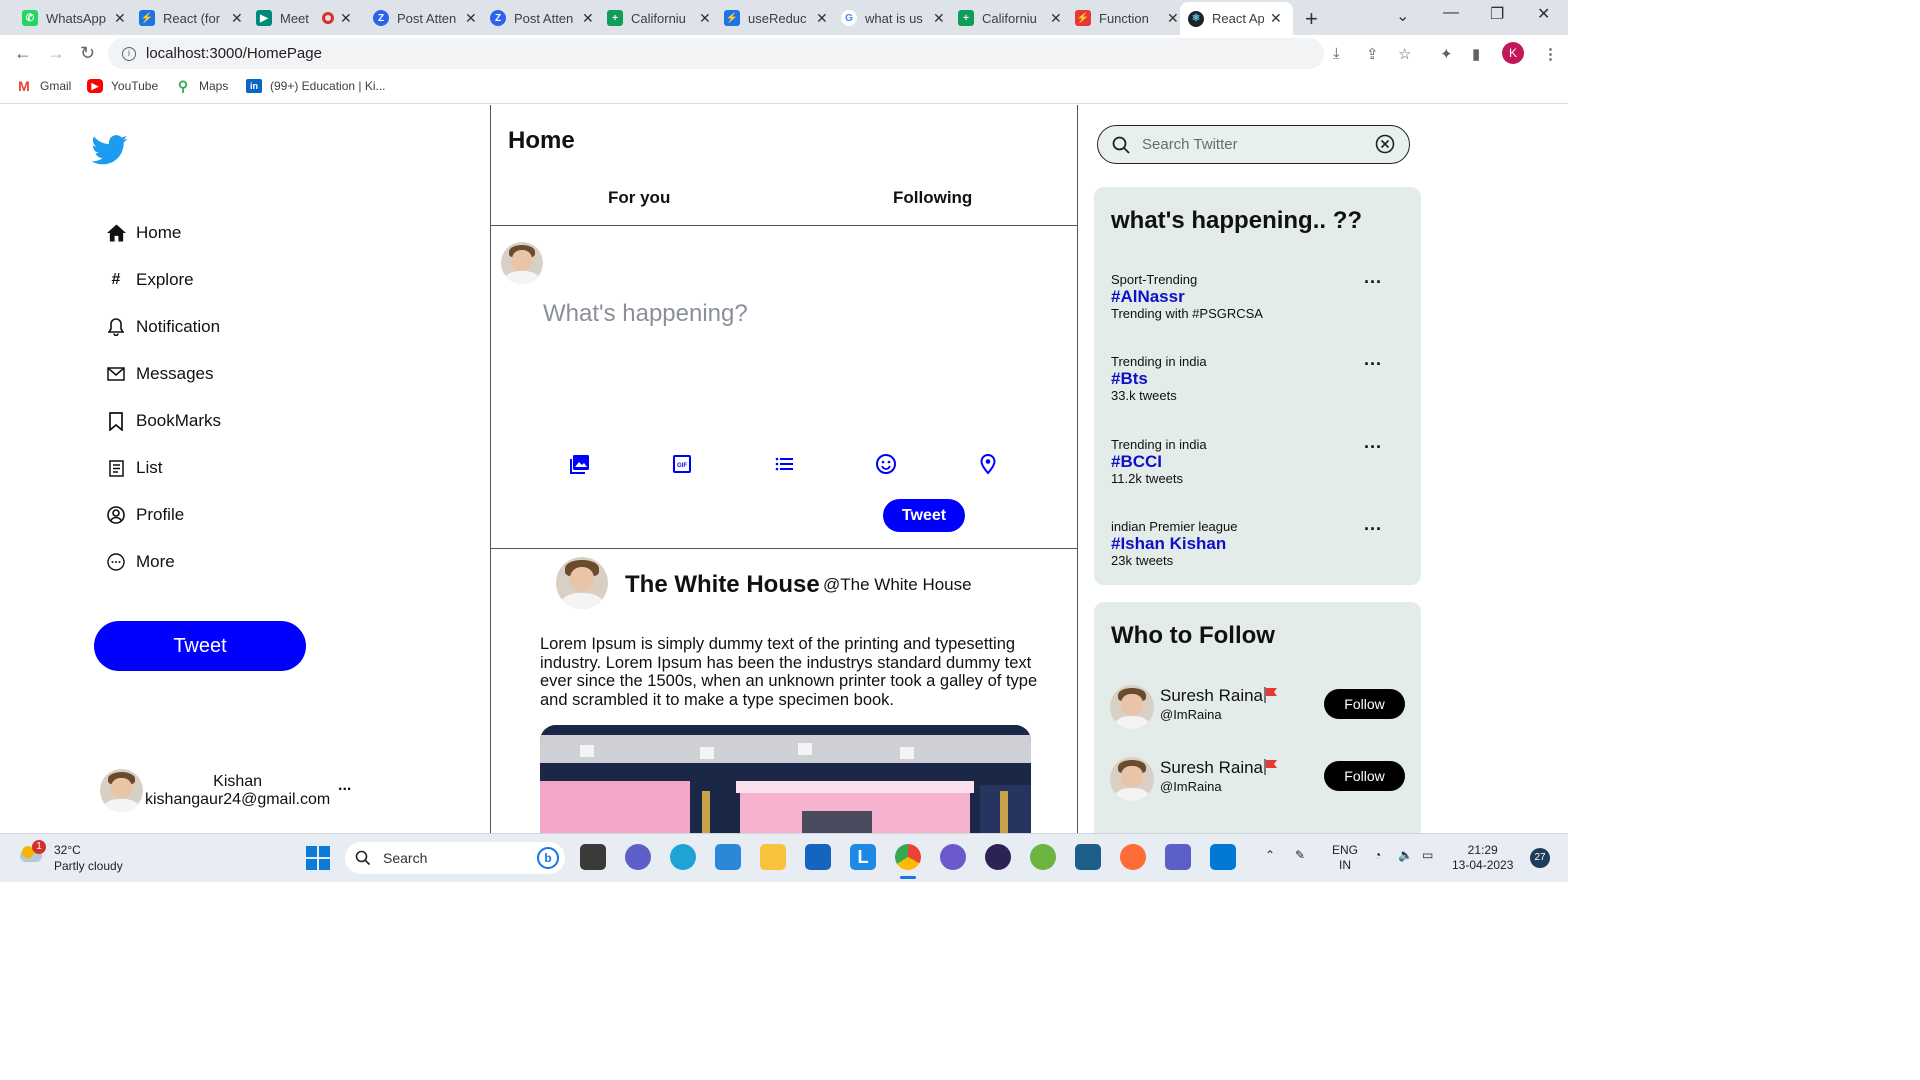 Image resolution: width=1920 pixels, height=1080 pixels. What do you see at coordinates (988, 464) in the screenshot?
I see `location-icon` at bounding box center [988, 464].